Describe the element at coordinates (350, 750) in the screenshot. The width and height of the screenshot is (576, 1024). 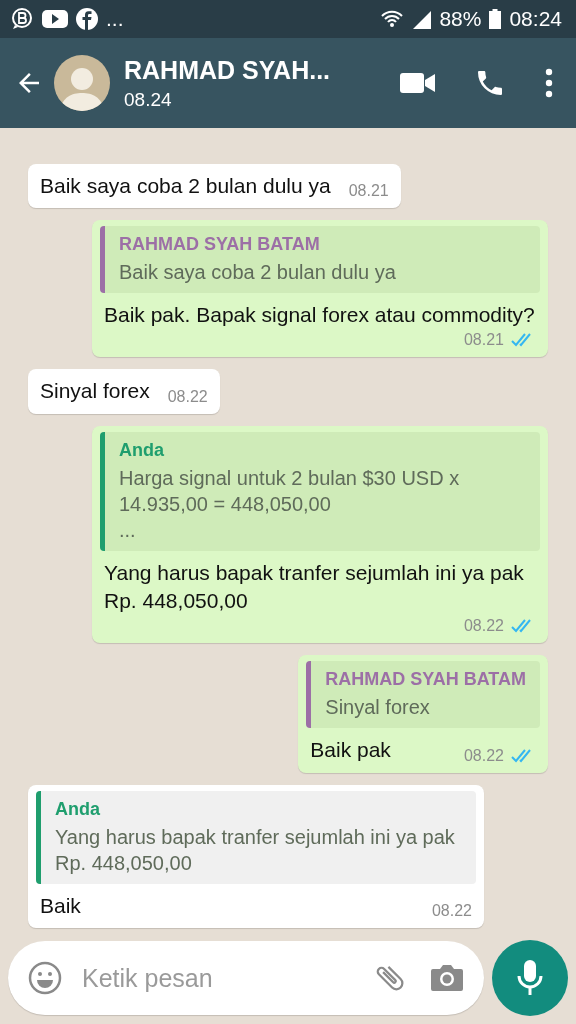
I see `message-text: Baik pak` at that location.